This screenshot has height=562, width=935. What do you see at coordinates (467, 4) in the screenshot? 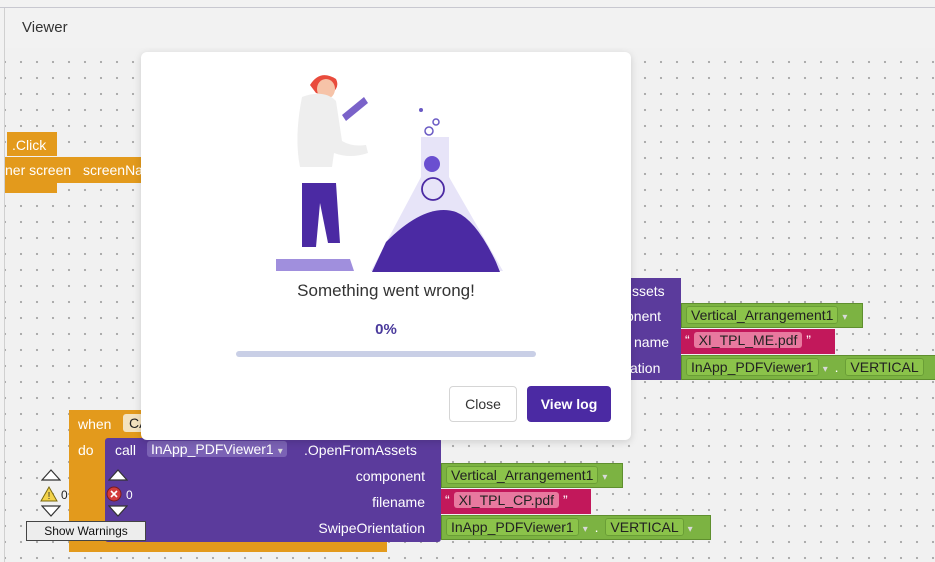
I see `top-border` at bounding box center [467, 4].